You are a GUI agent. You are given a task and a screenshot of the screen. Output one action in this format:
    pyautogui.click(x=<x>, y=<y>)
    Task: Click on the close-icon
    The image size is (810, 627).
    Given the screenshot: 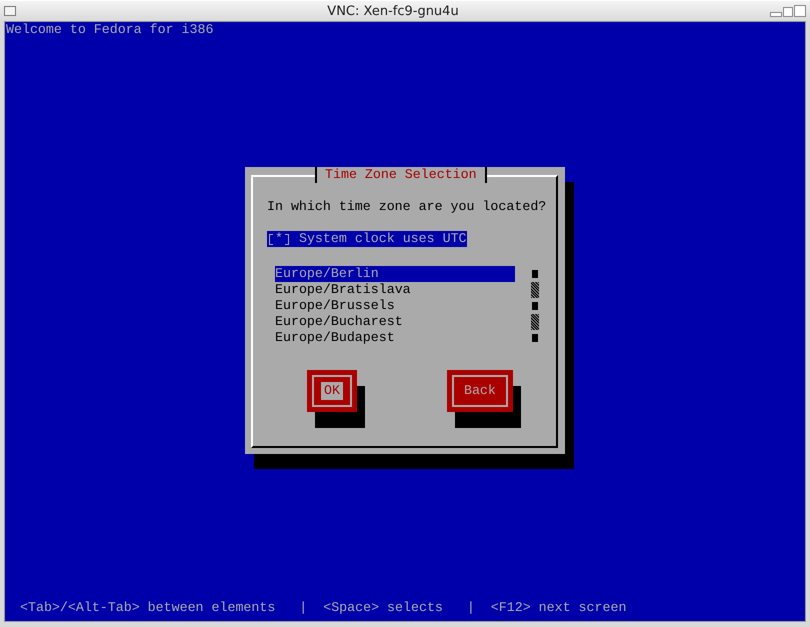 What is the action you would take?
    pyautogui.click(x=800, y=11)
    